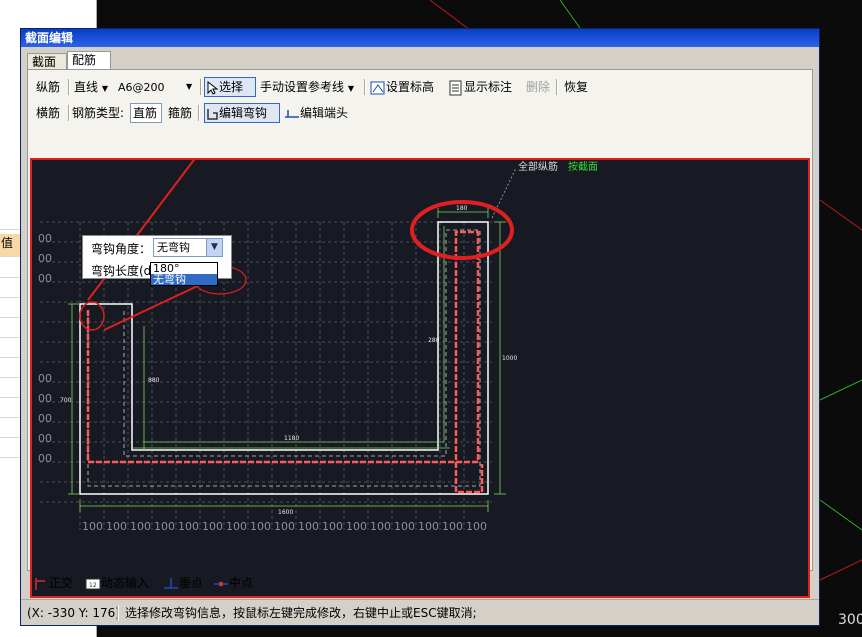  What do you see at coordinates (141, 87) in the screenshot?
I see `spec-value: A6@200` at bounding box center [141, 87].